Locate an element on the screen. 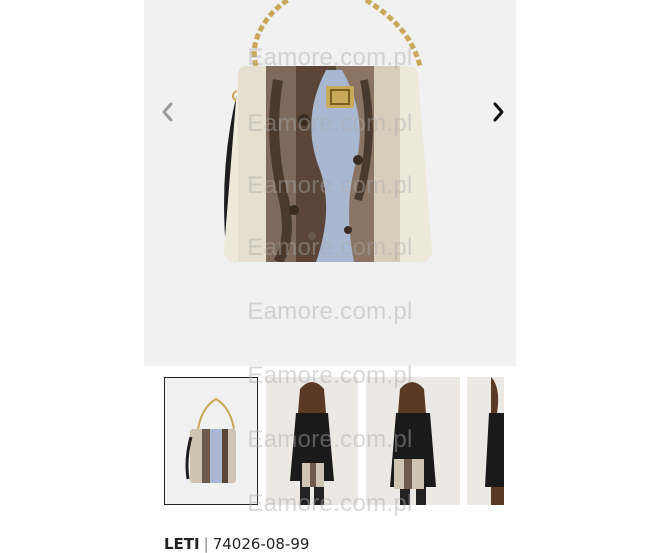 This screenshot has height=553, width=660. product-code: 74026-08-99 is located at coordinates (261, 544).